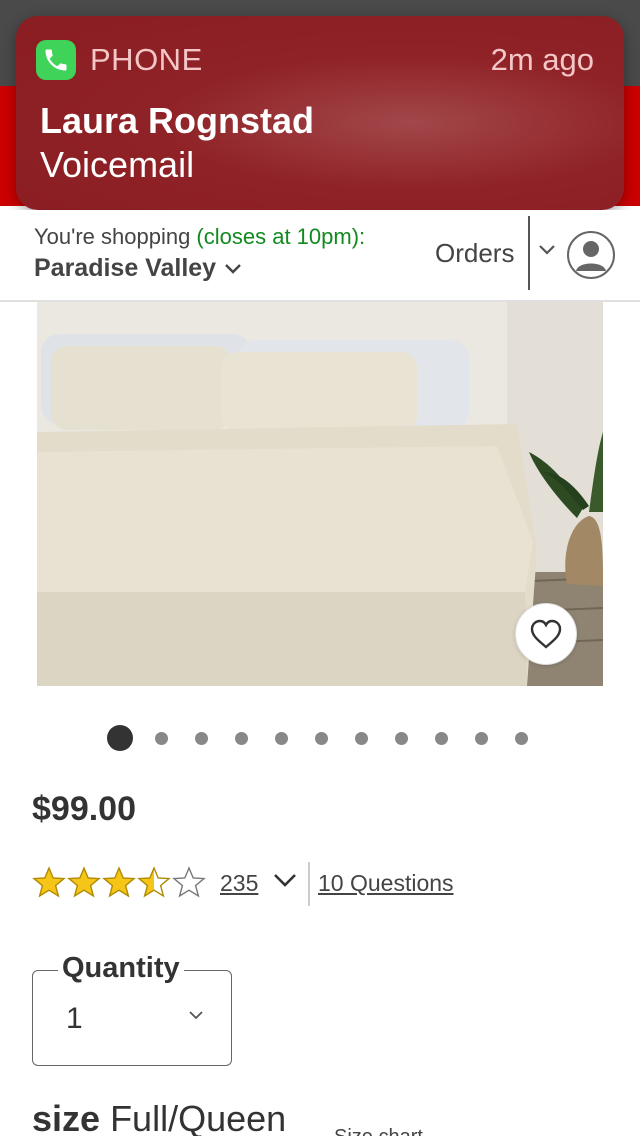 The height and width of the screenshot is (1136, 640). I want to click on heart-icon, so click(546, 634).